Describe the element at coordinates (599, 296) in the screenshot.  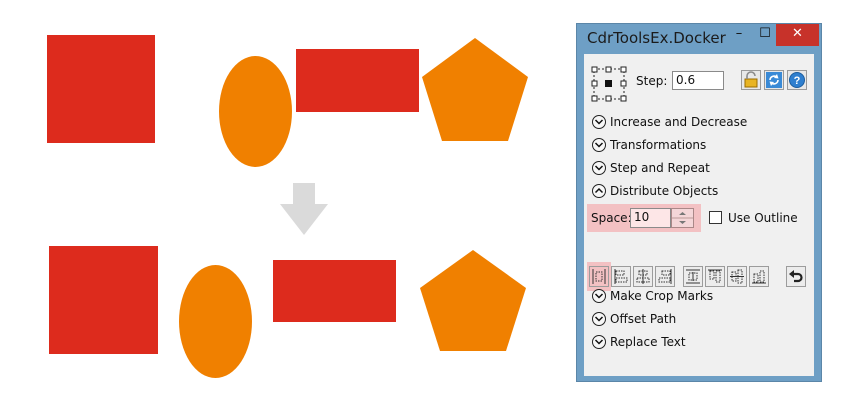
I see `expand-make-crop-marks-icon` at that location.